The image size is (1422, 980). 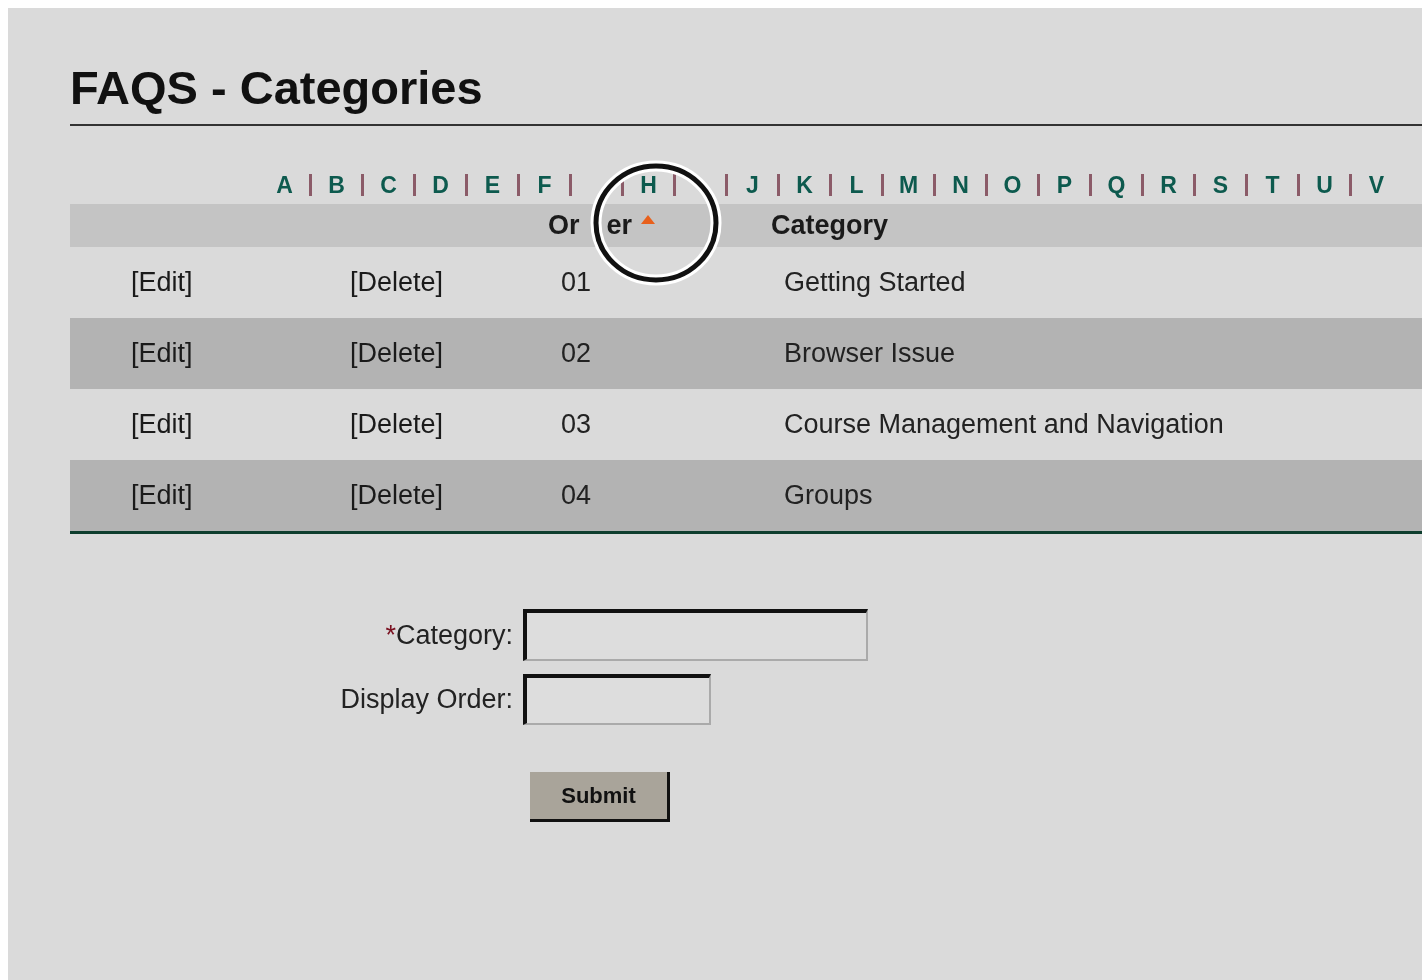 I want to click on letter-link: N, so click(x=960, y=185).